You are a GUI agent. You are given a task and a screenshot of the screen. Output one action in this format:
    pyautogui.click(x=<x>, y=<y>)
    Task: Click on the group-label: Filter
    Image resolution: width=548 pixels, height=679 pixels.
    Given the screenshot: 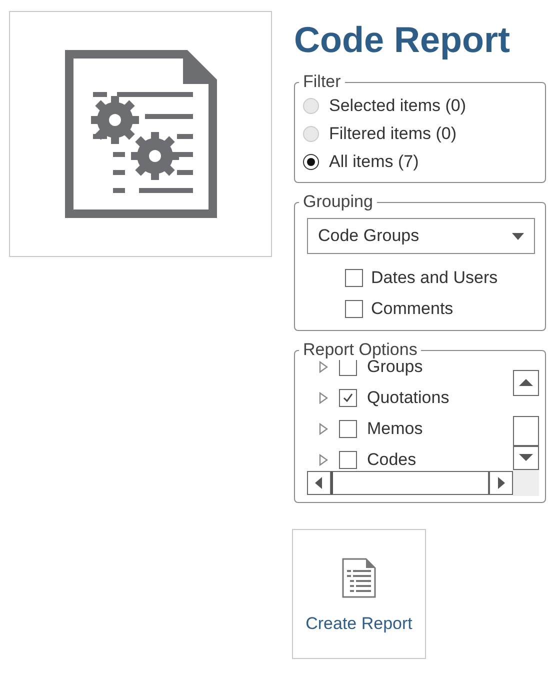 What is the action you would take?
    pyautogui.click(x=322, y=82)
    